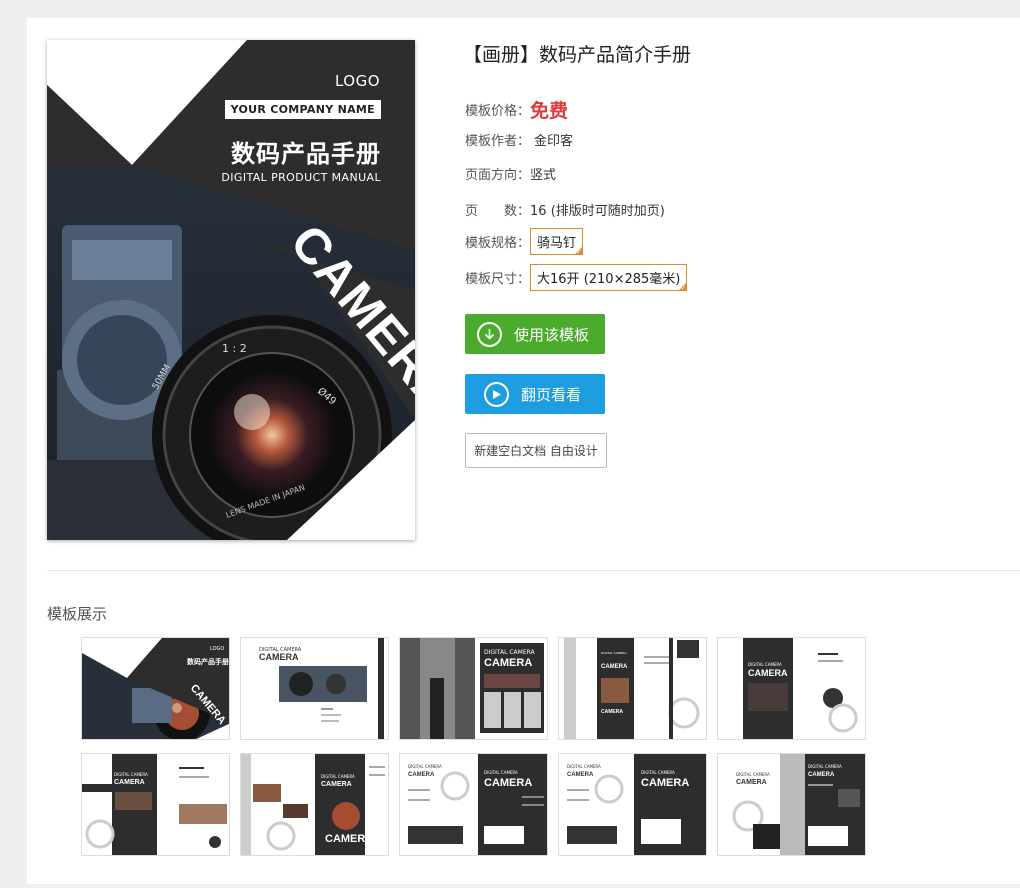  I want to click on pages-label: 页 数：, so click(498, 211).